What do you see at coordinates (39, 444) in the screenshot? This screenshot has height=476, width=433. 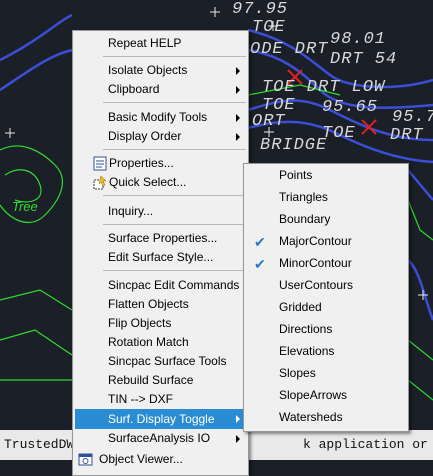 I see `command-line-text-left: TrustedDW` at bounding box center [39, 444].